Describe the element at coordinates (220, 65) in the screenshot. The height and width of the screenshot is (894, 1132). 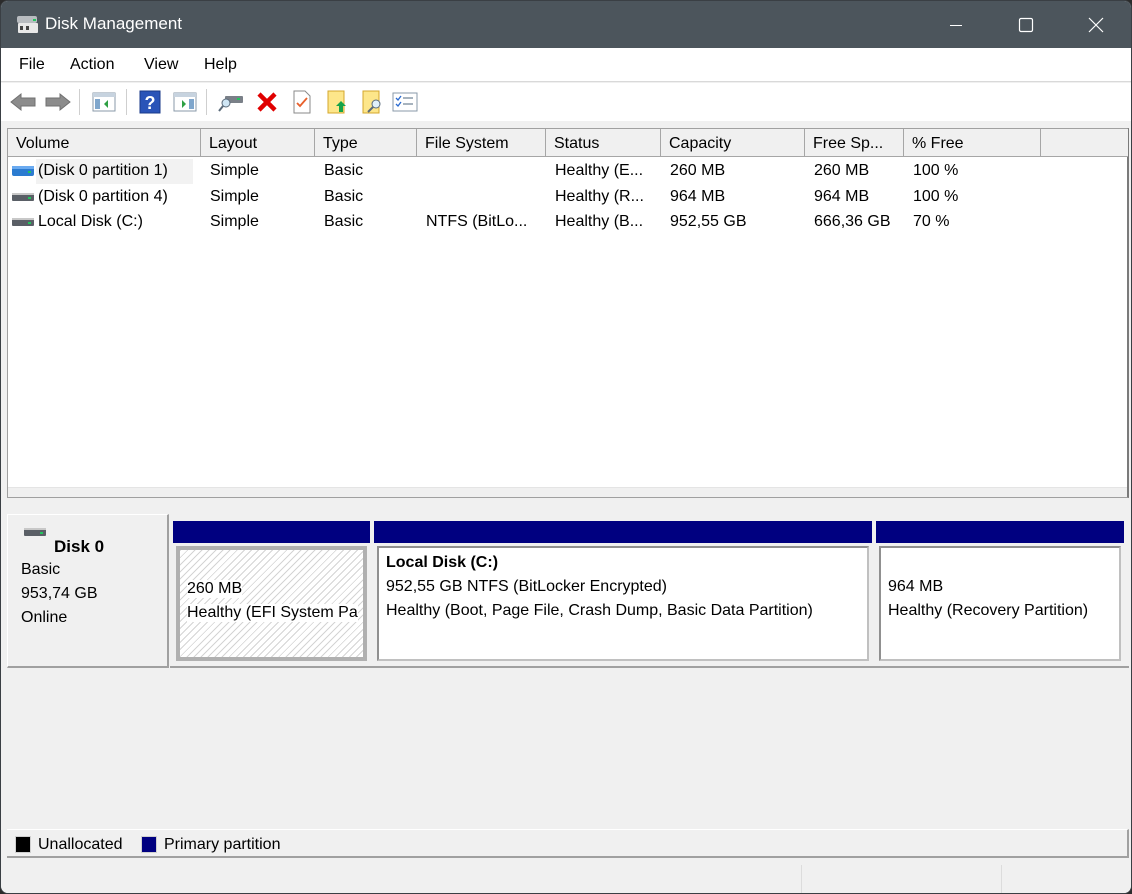
I see `menu-help: Help` at that location.